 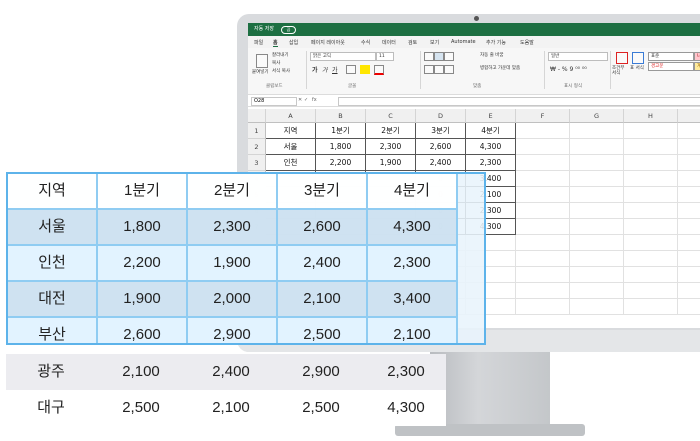 What do you see at coordinates (335, 69) in the screenshot?
I see `underline-button: 가` at bounding box center [335, 69].